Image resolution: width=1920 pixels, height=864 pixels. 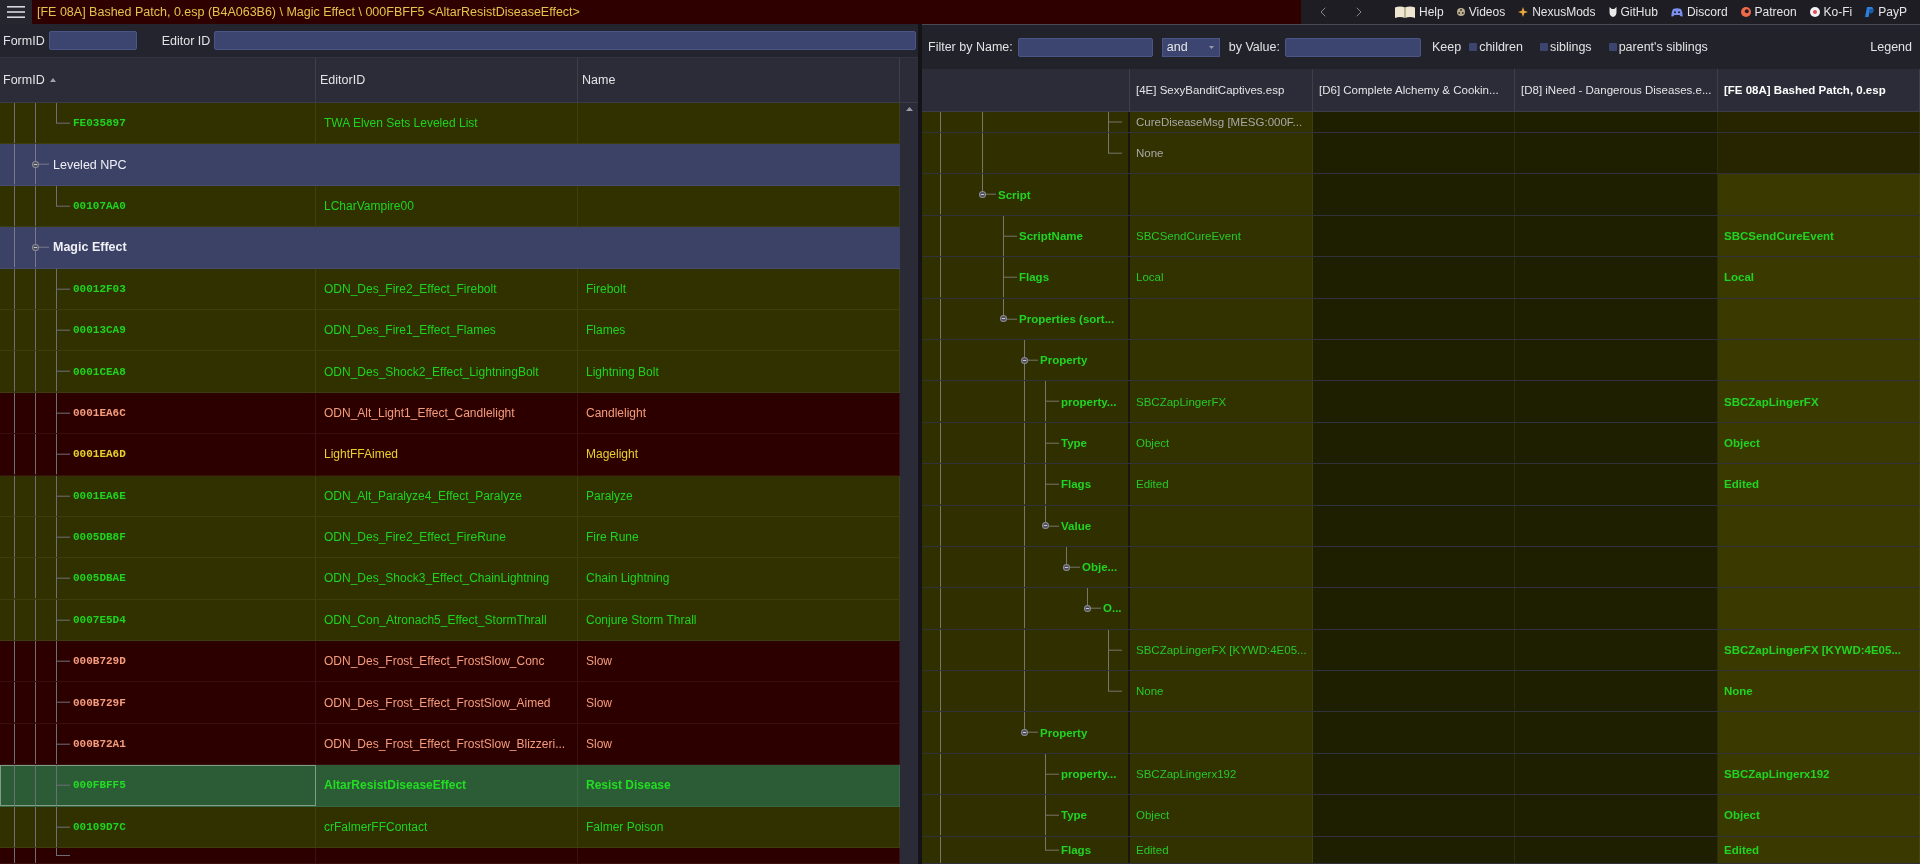 I want to click on column-header: [4E] SexyBanditCaptives.esp, so click(x=1221, y=90).